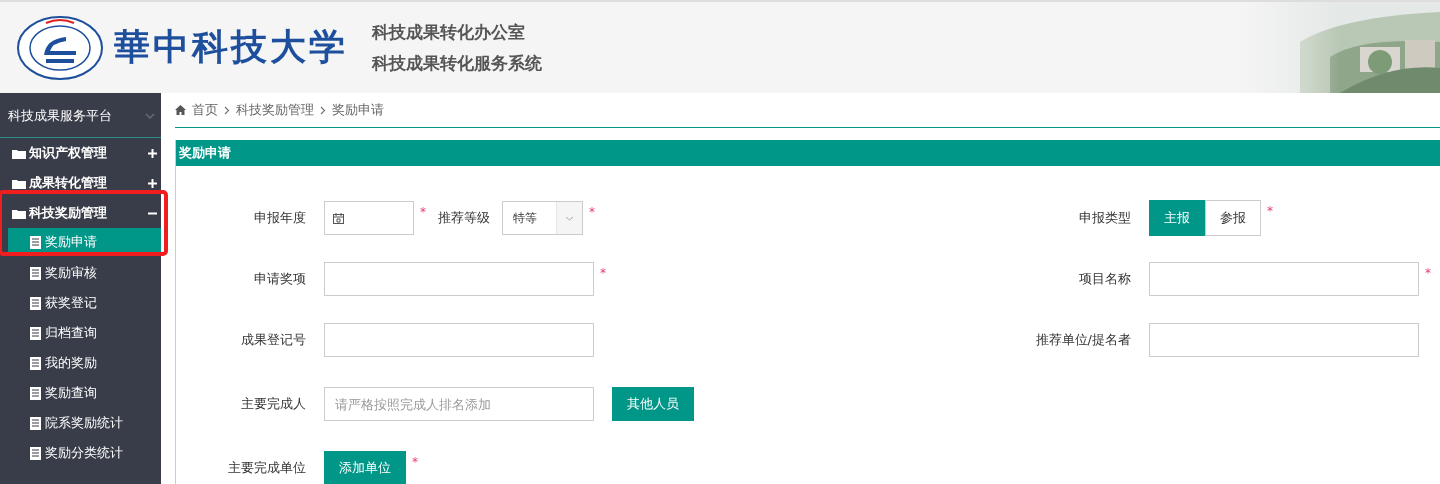 The height and width of the screenshot is (484, 1440). I want to click on calendar-icon, so click(338, 218).